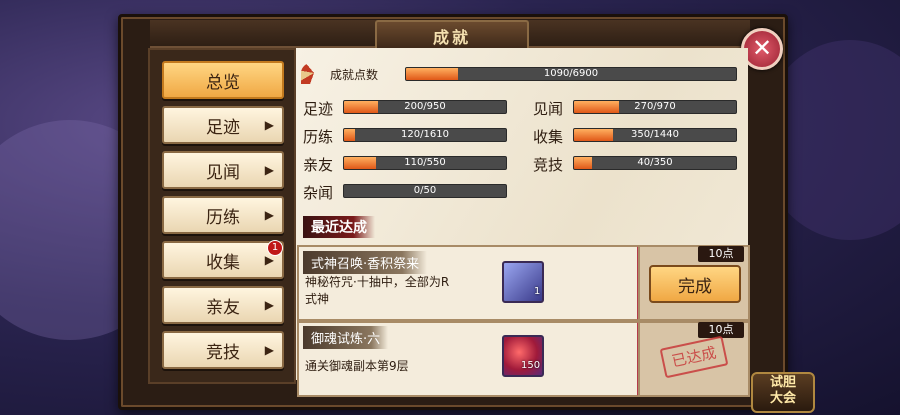 The height and width of the screenshot is (415, 900). I want to click on item-count: 1, so click(537, 291).